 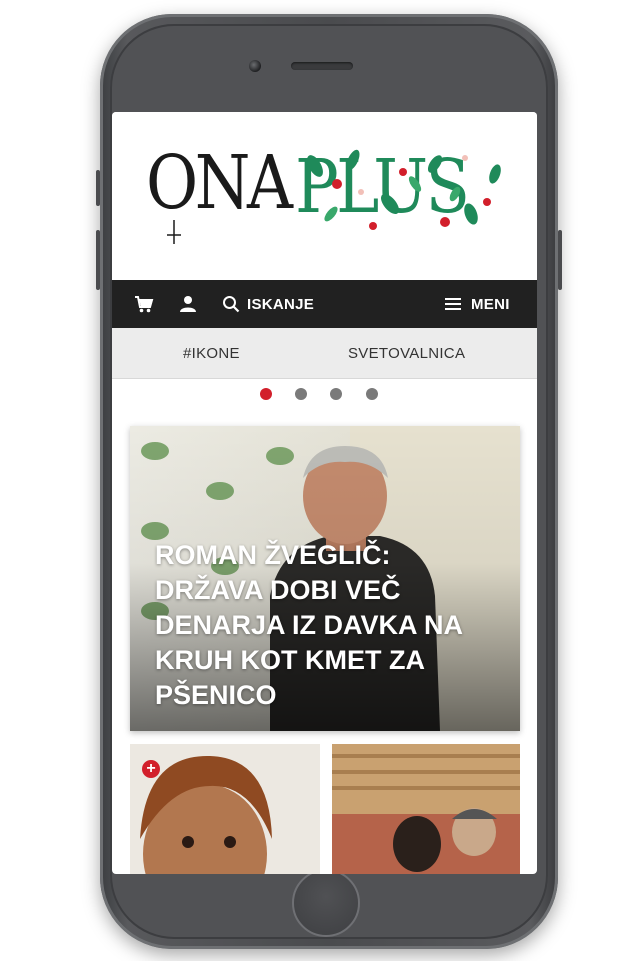 What do you see at coordinates (225, 809) in the screenshot?
I see `article-card: +` at bounding box center [225, 809].